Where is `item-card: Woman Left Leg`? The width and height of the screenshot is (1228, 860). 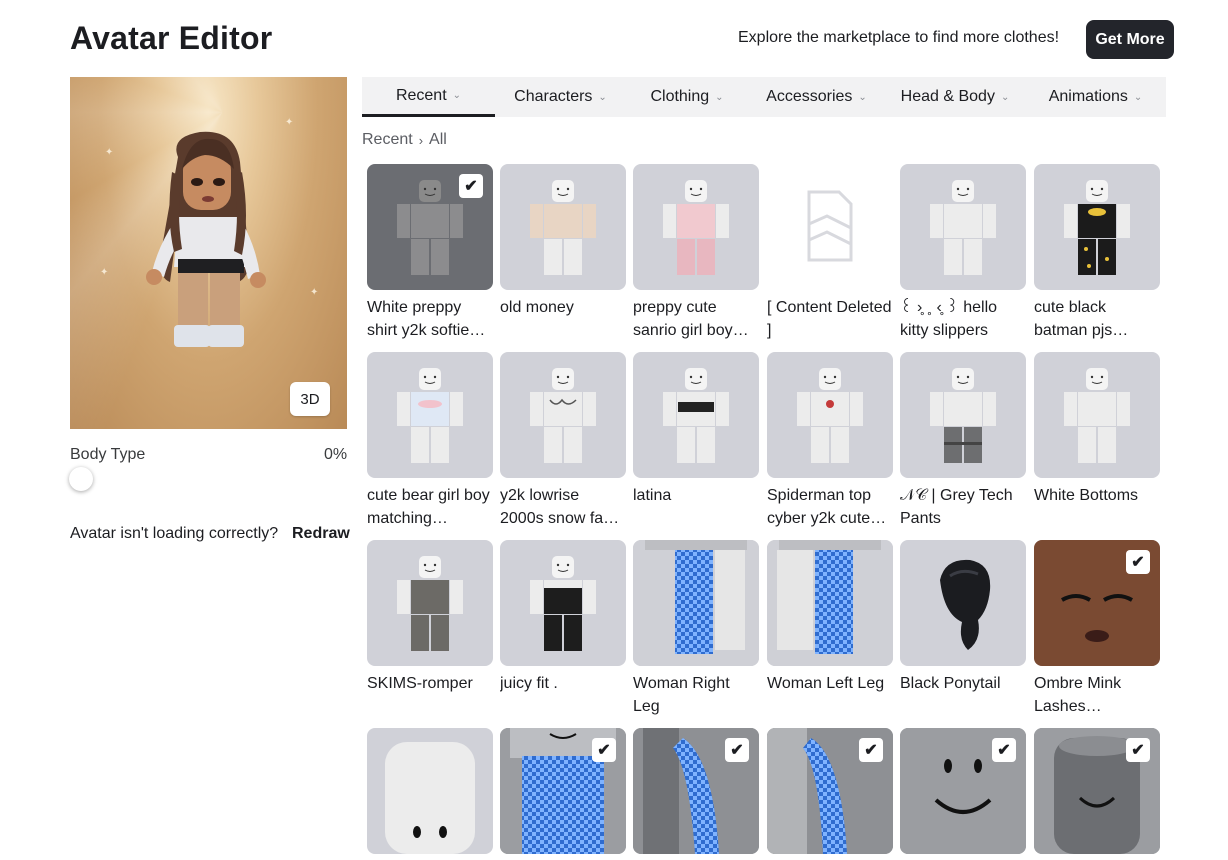
item-card: Woman Left Leg is located at coordinates (830, 617).